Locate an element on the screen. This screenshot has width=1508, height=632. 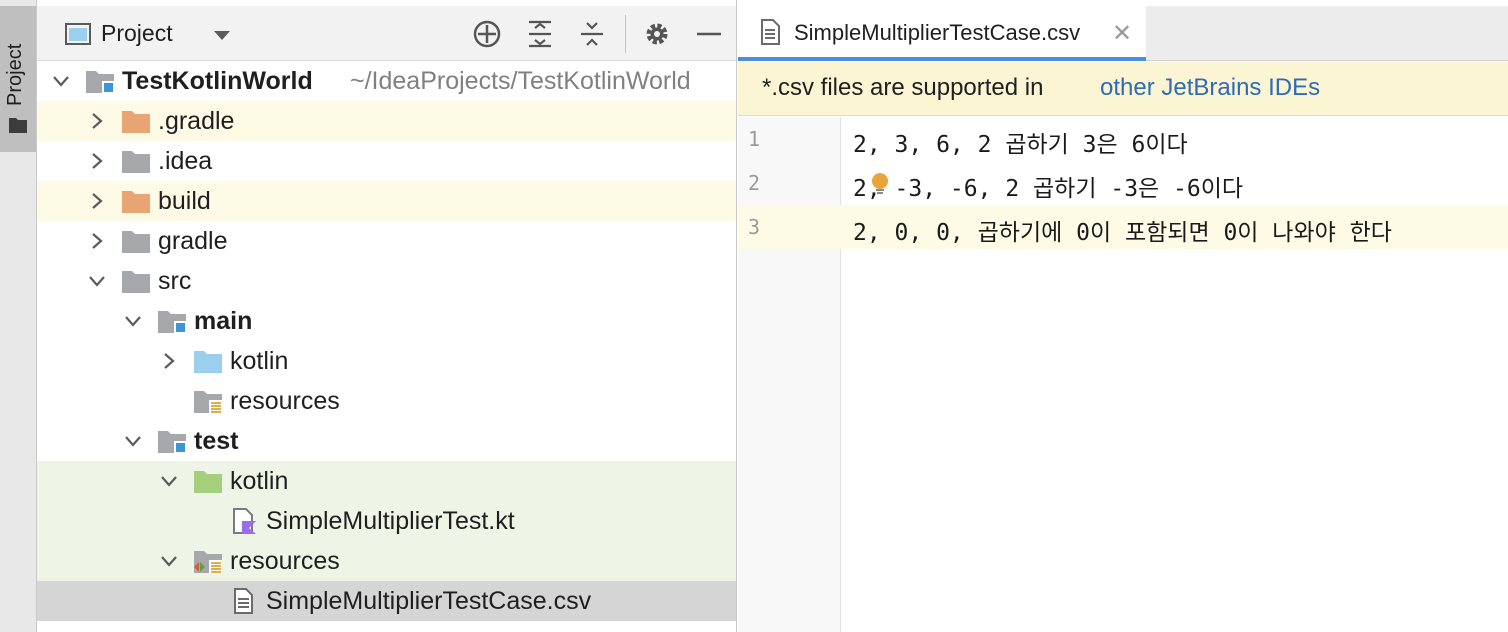
tree-item-label: gradle is located at coordinates (193, 241).